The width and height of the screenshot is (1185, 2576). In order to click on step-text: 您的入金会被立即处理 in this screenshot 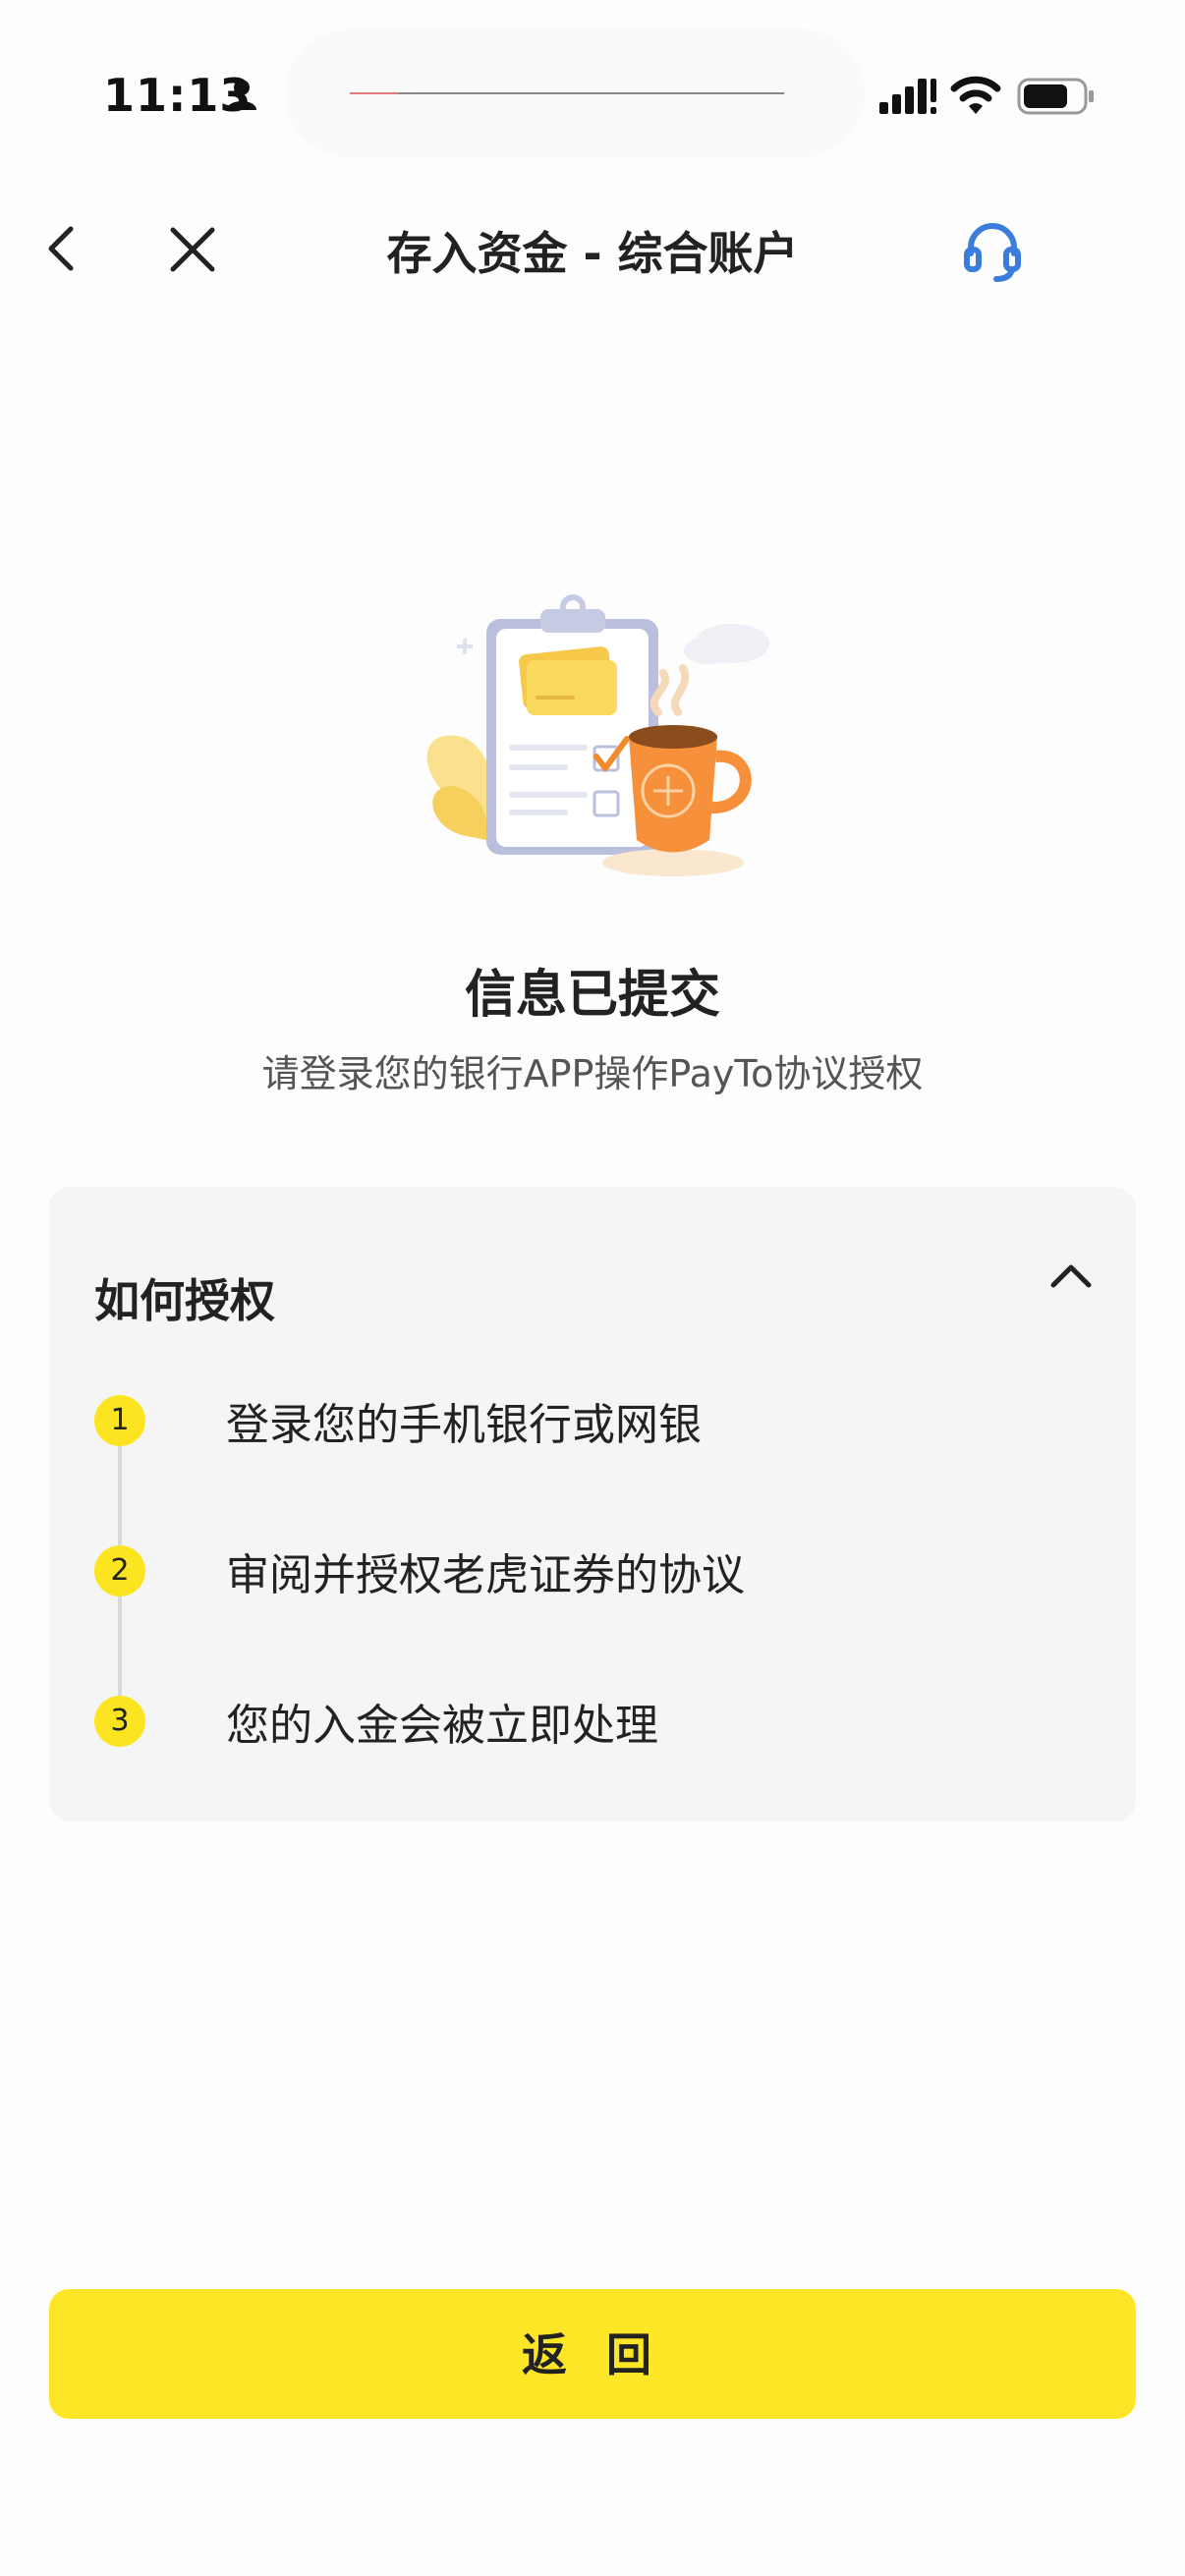, I will do `click(442, 1726)`.